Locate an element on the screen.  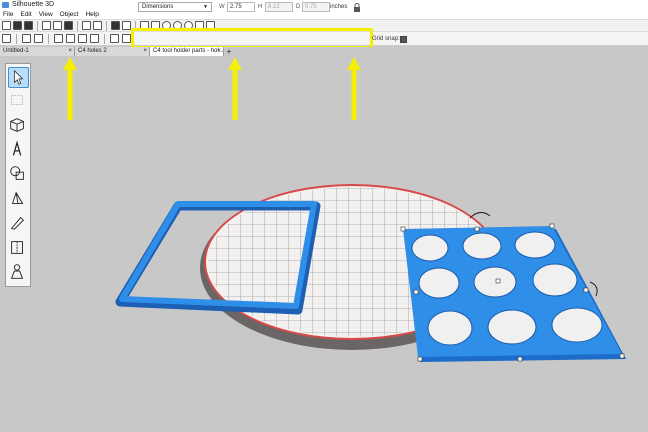
cube-tool-button is located at coordinates (18, 126).